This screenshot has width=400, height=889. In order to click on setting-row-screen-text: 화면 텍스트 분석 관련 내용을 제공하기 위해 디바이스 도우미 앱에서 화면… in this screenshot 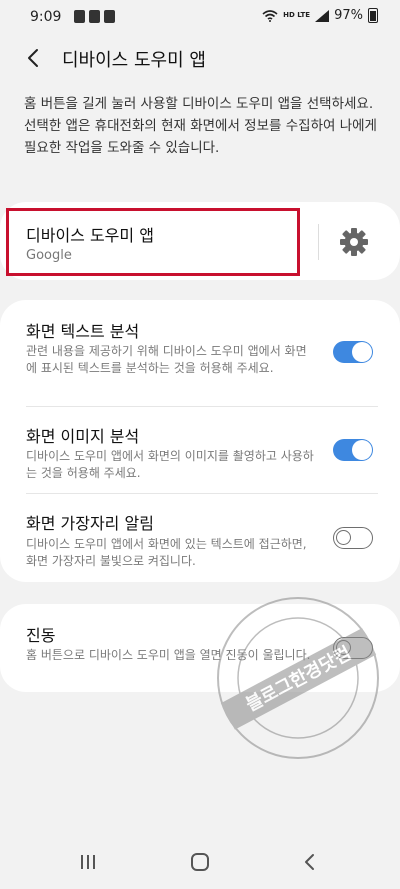, I will do `click(200, 353)`.